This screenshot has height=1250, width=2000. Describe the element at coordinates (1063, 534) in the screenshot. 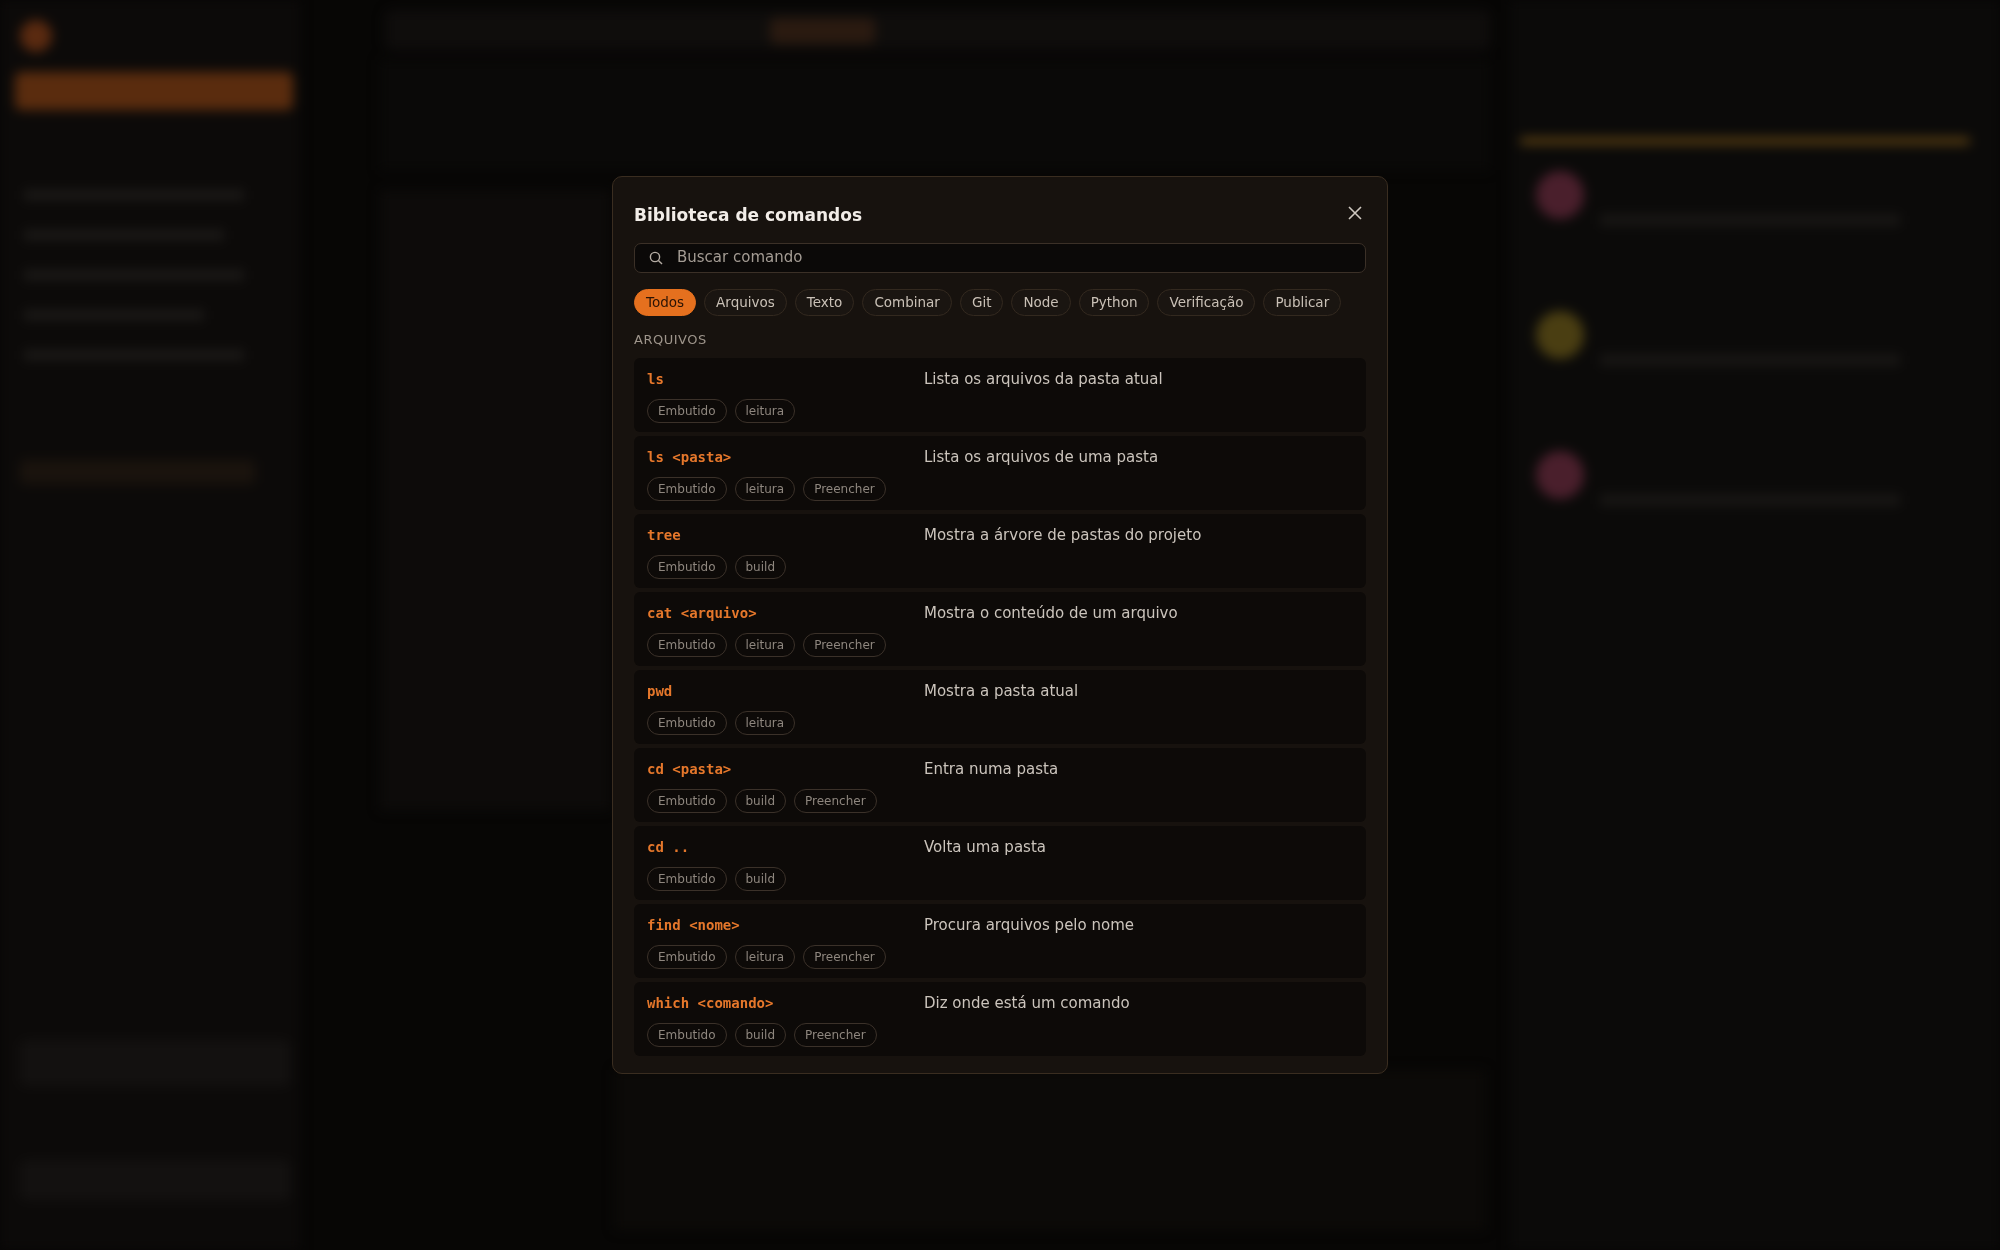

I see `command-description: Mostra a árvore de pastas do projeto` at that location.